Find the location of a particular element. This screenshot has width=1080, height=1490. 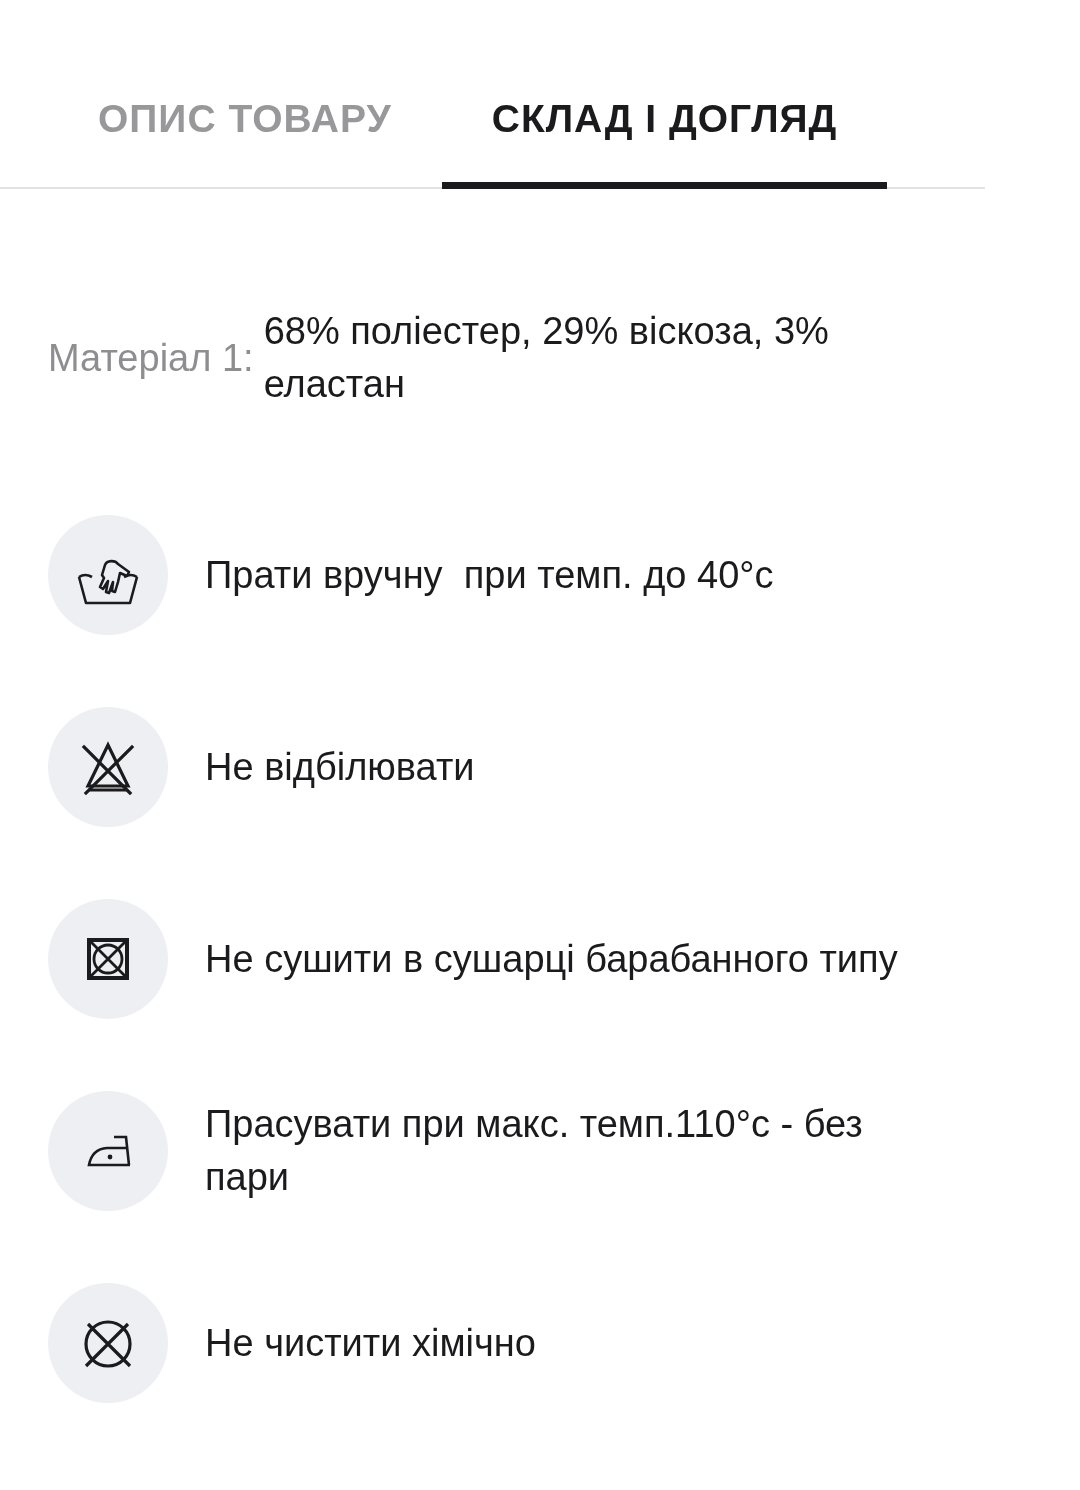

care-instruction: Не відбілювати is located at coordinates (340, 767).